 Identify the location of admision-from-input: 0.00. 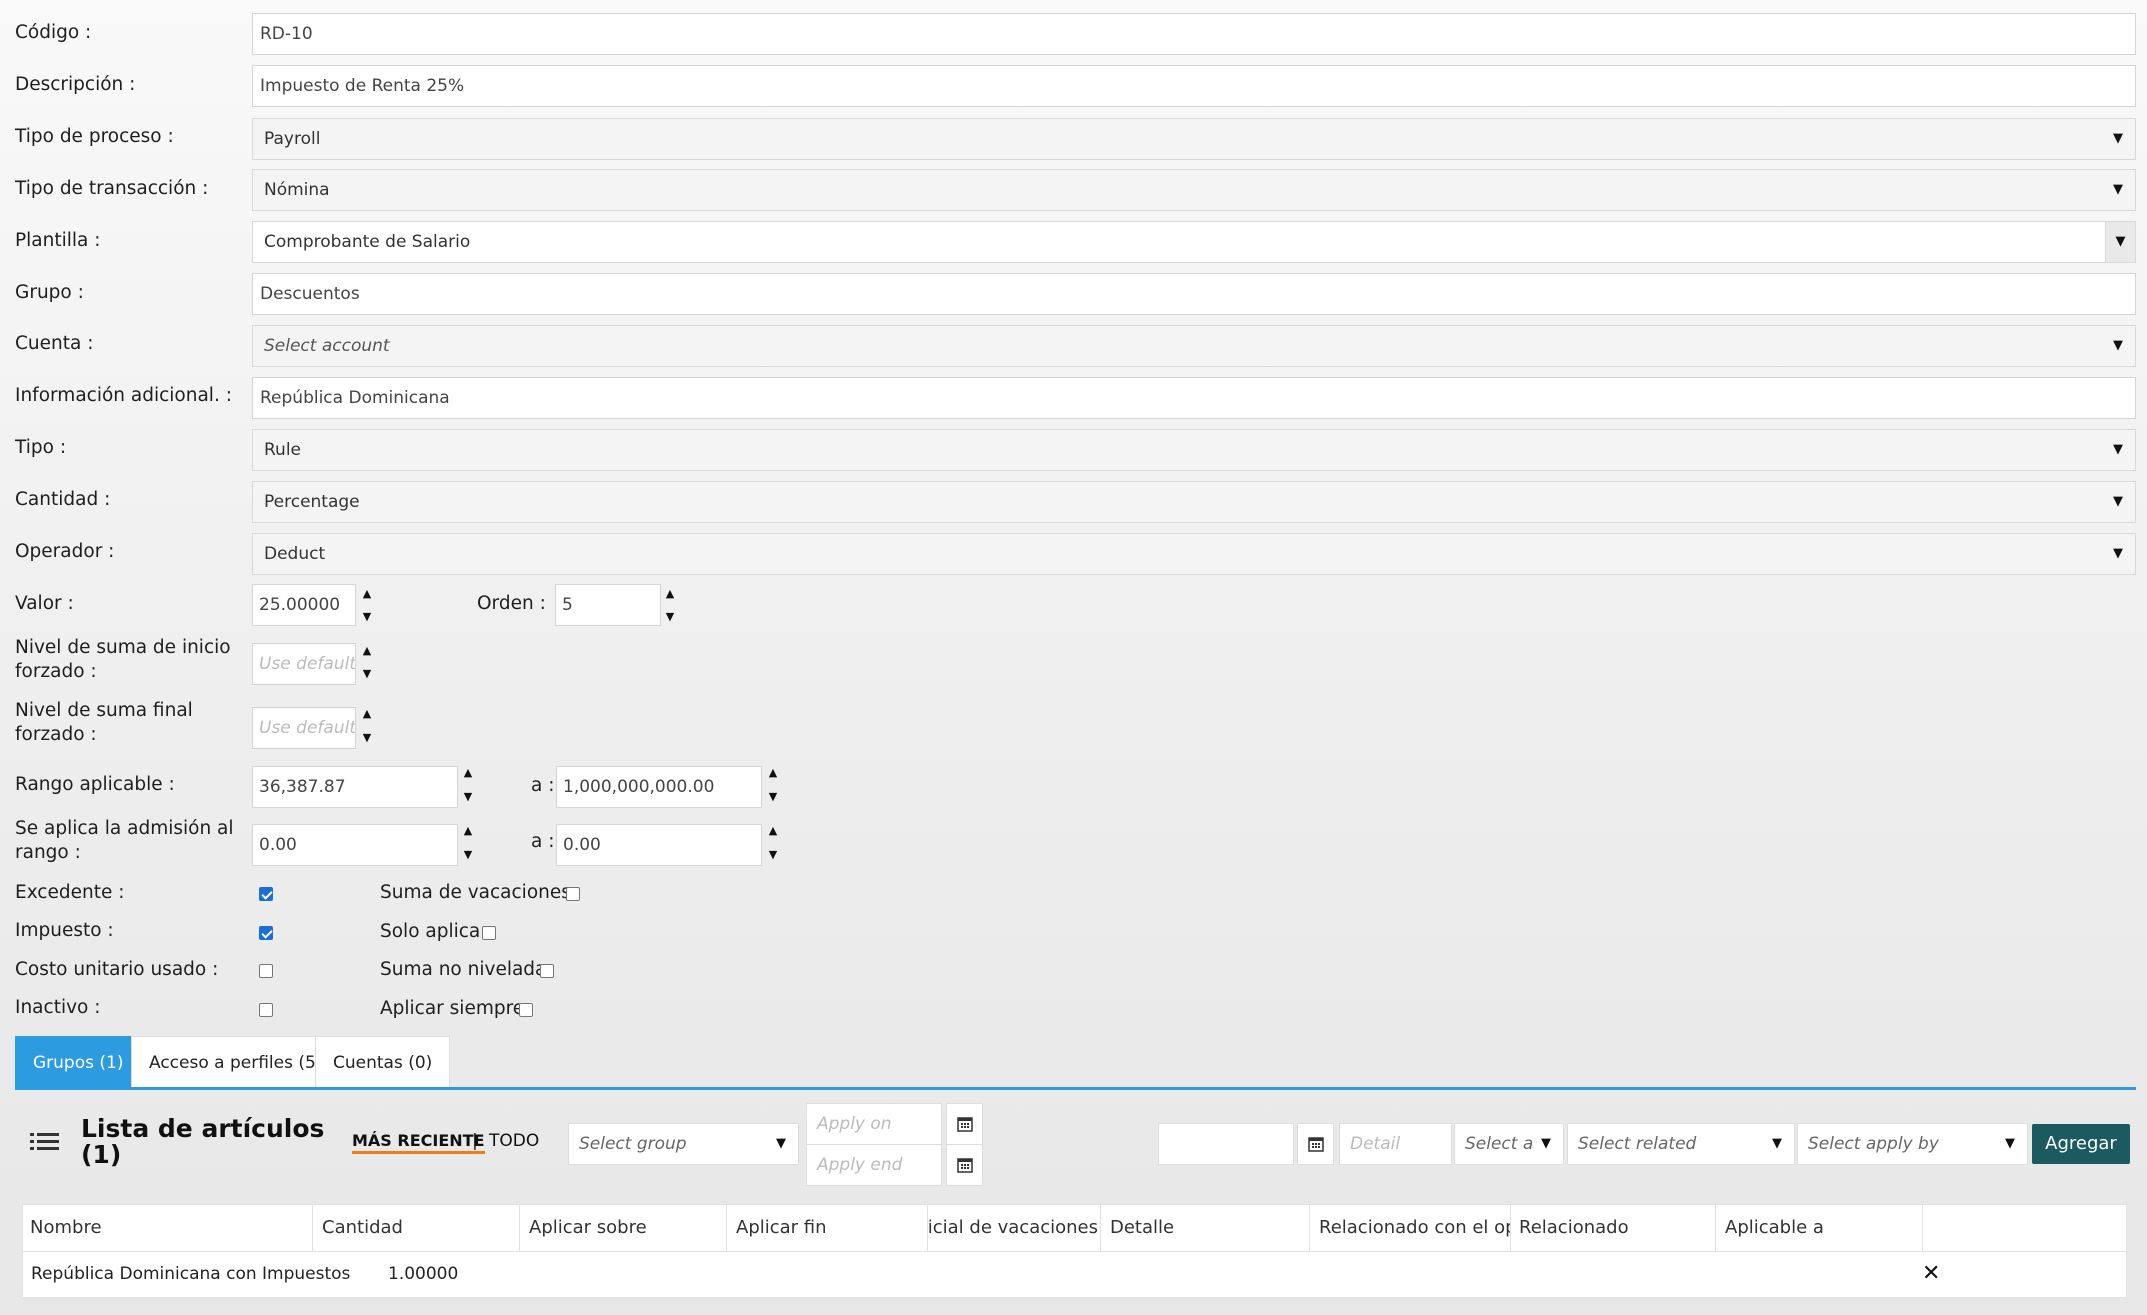
(355, 845).